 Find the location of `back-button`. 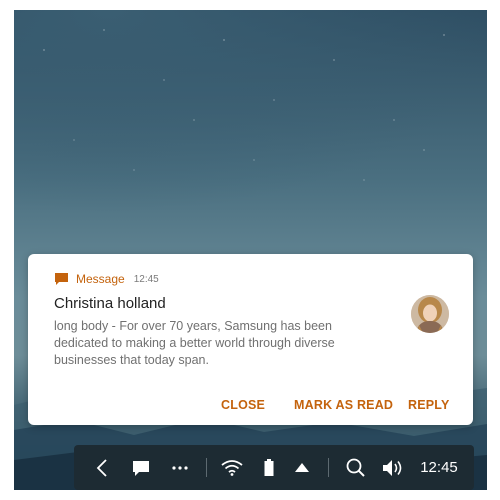

back-button is located at coordinates (102, 467).